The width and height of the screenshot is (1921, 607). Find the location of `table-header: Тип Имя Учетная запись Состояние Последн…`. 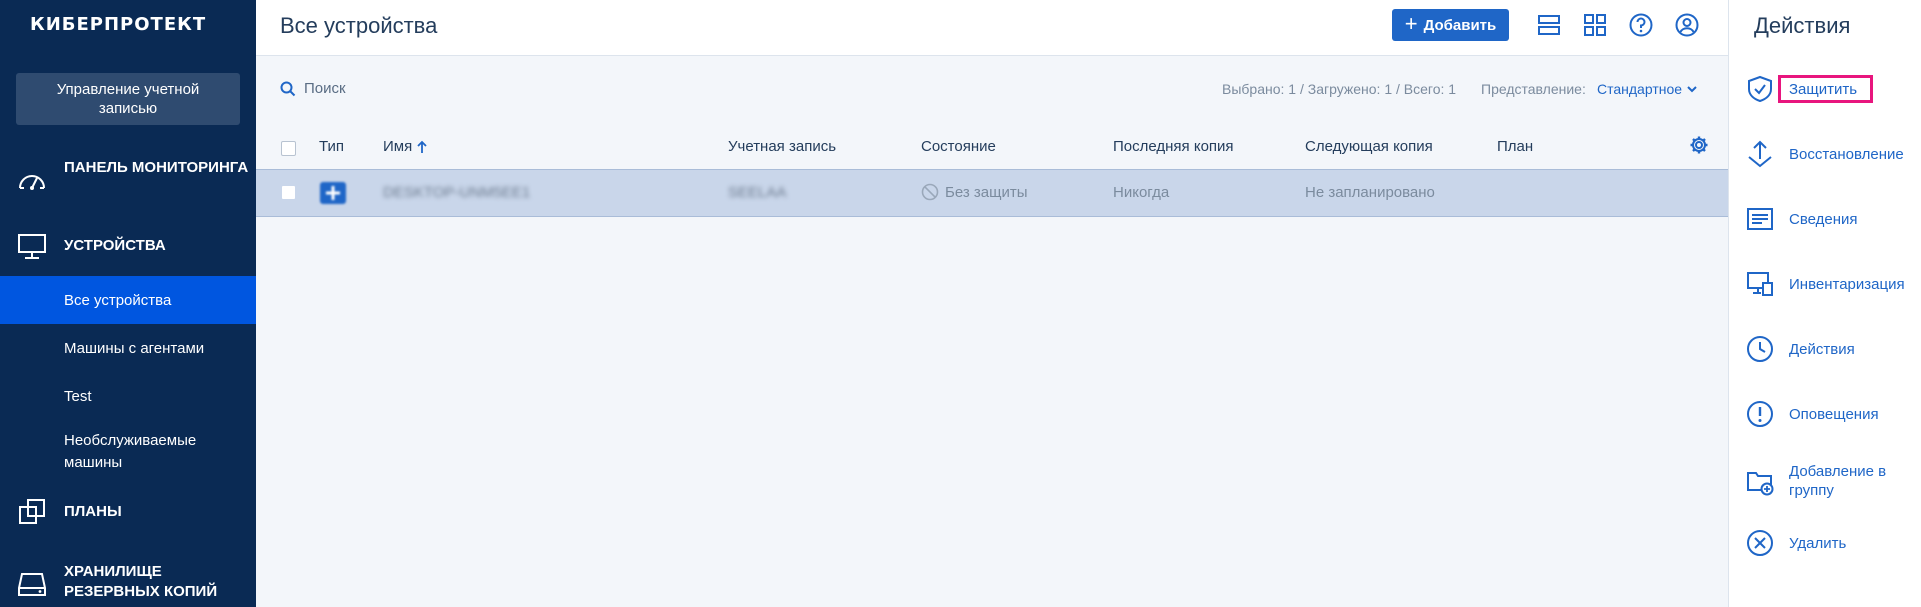

table-header: Тип Имя Учетная запись Состояние Последн… is located at coordinates (992, 148).